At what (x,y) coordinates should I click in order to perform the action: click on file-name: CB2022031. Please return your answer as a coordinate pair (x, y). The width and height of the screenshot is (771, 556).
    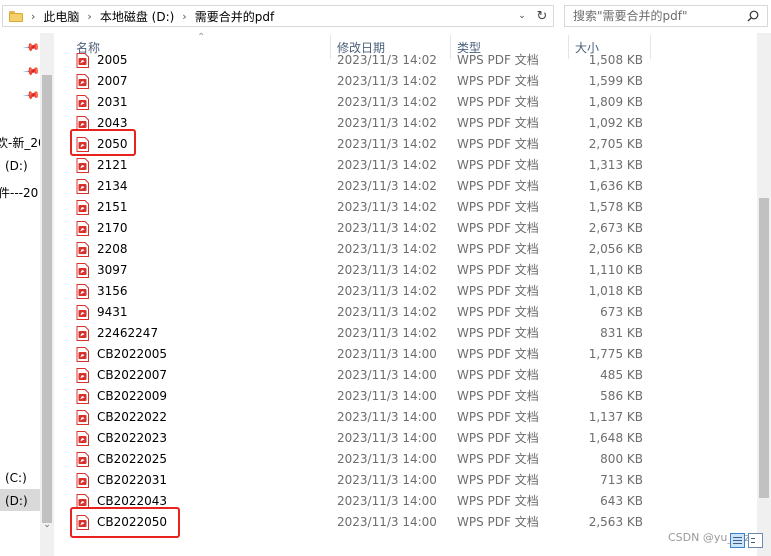
    Looking at the image, I should click on (132, 480).